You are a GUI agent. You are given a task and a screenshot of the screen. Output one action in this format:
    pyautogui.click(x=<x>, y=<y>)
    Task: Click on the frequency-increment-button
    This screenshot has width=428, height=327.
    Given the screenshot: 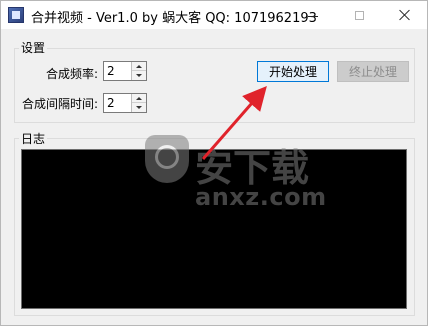 What is the action you would take?
    pyautogui.click(x=139, y=66)
    